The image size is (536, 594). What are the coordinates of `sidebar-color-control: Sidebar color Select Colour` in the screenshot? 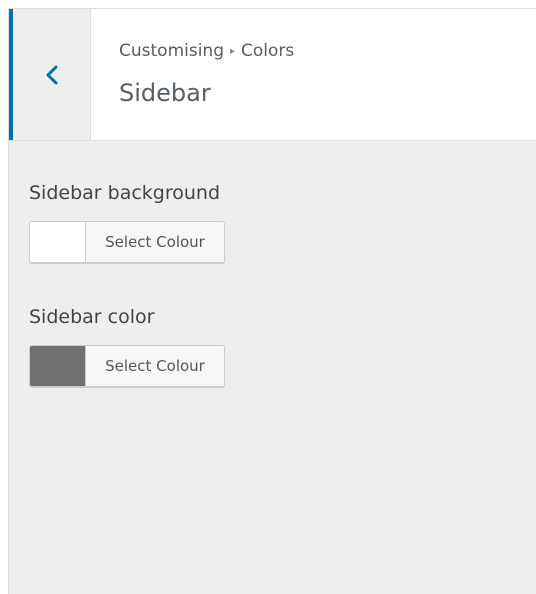 It's located at (127, 346).